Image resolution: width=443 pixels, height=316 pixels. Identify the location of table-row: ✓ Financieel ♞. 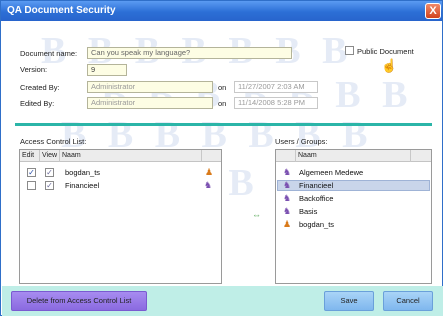
(120, 185).